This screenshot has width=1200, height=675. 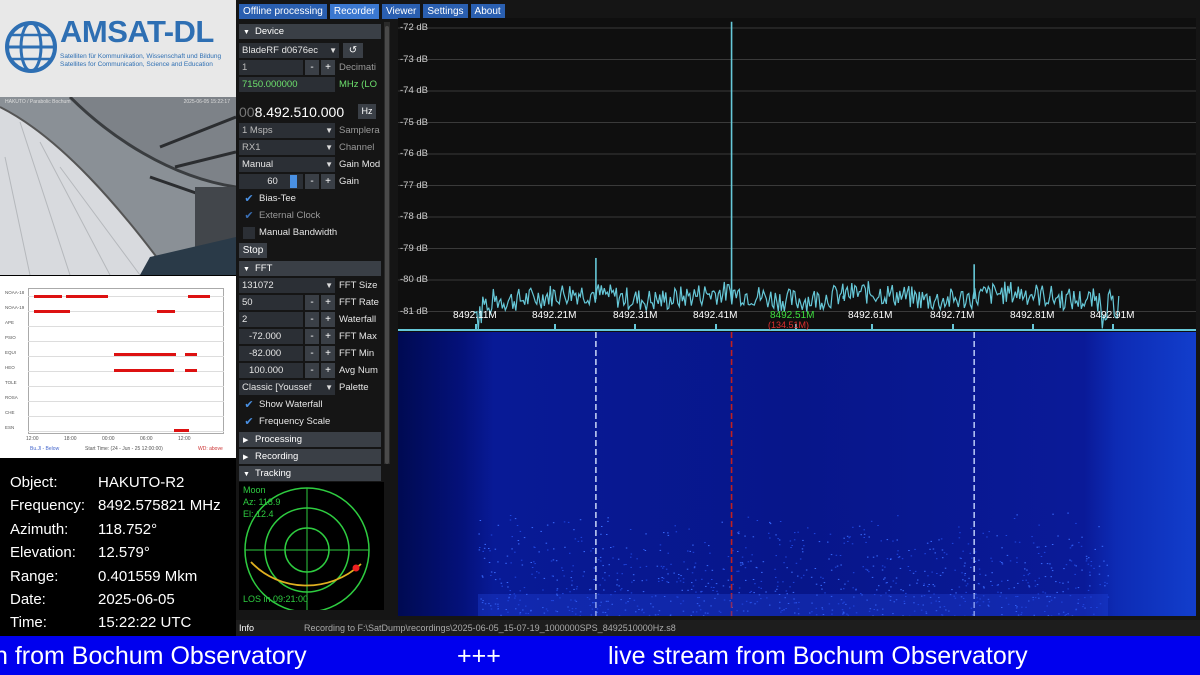 What do you see at coordinates (287, 130) in the screenshot?
I see `samplerate-select: 1 Msps ▼` at bounding box center [287, 130].